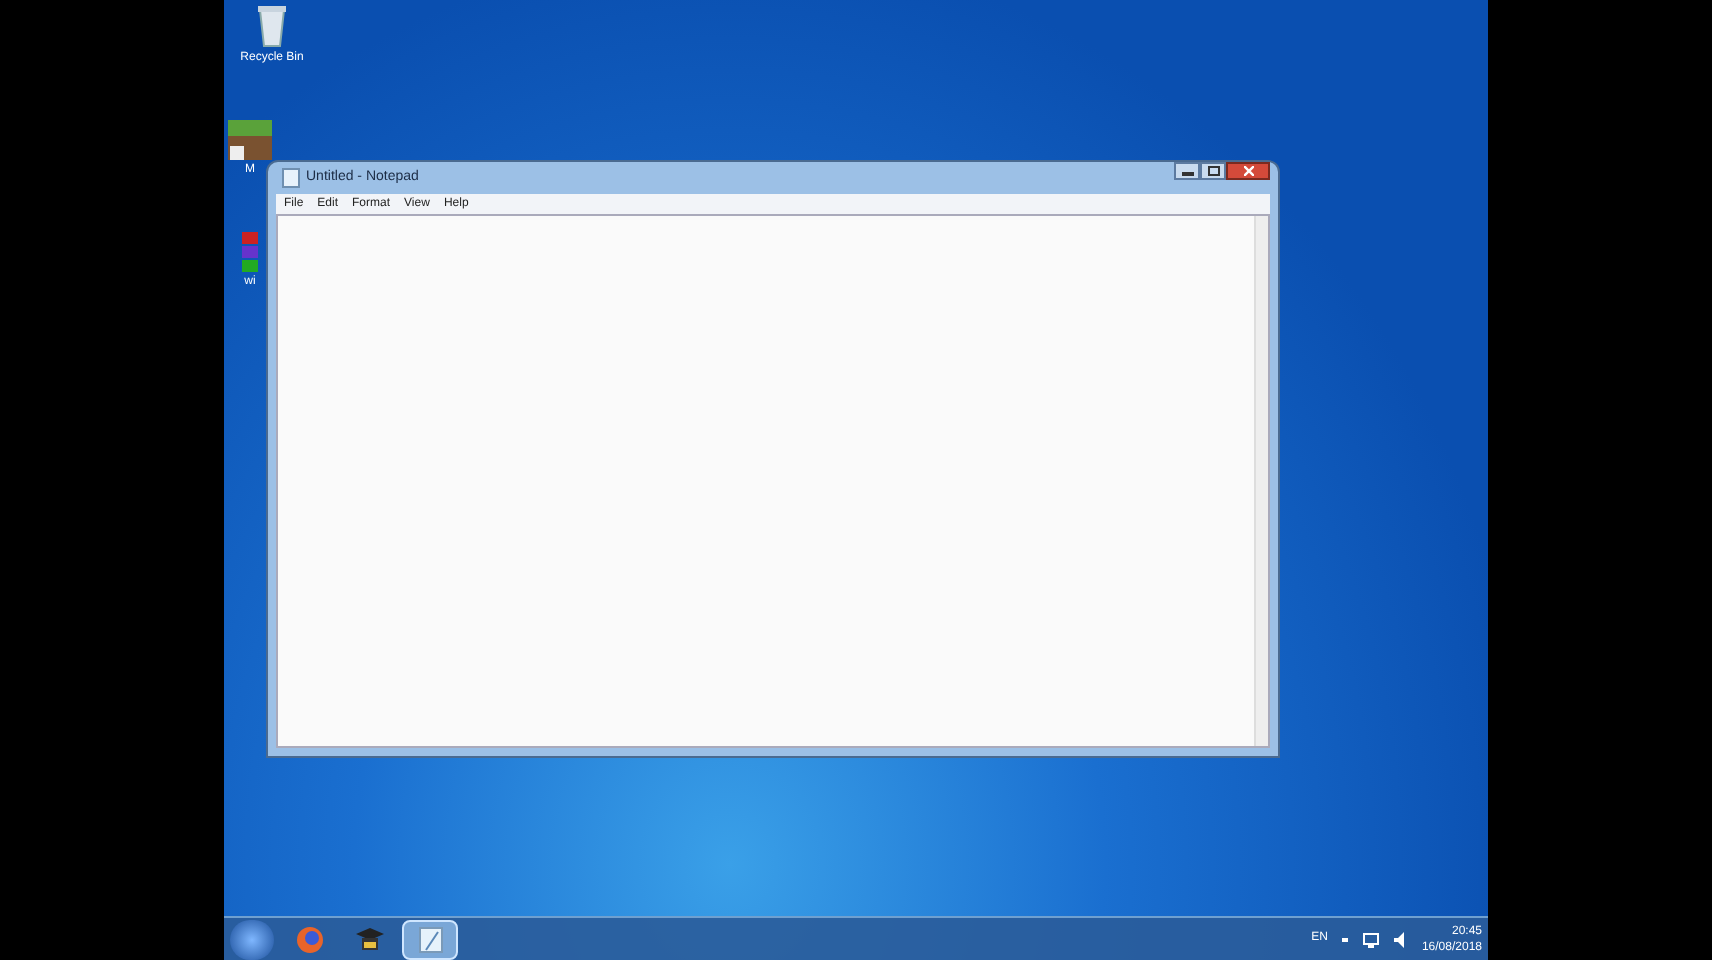  Describe the element at coordinates (1187, 171) in the screenshot. I see `minimize-button` at that location.